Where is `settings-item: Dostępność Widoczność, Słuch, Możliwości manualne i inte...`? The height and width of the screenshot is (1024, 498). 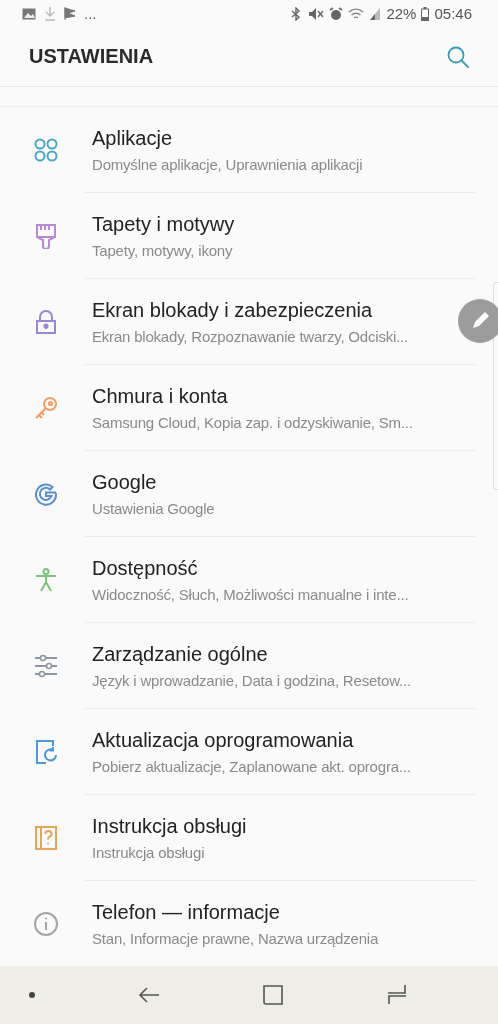
settings-item: Dostępność Widoczność, Słuch, Możliwości manualne i inte... is located at coordinates (226, 579).